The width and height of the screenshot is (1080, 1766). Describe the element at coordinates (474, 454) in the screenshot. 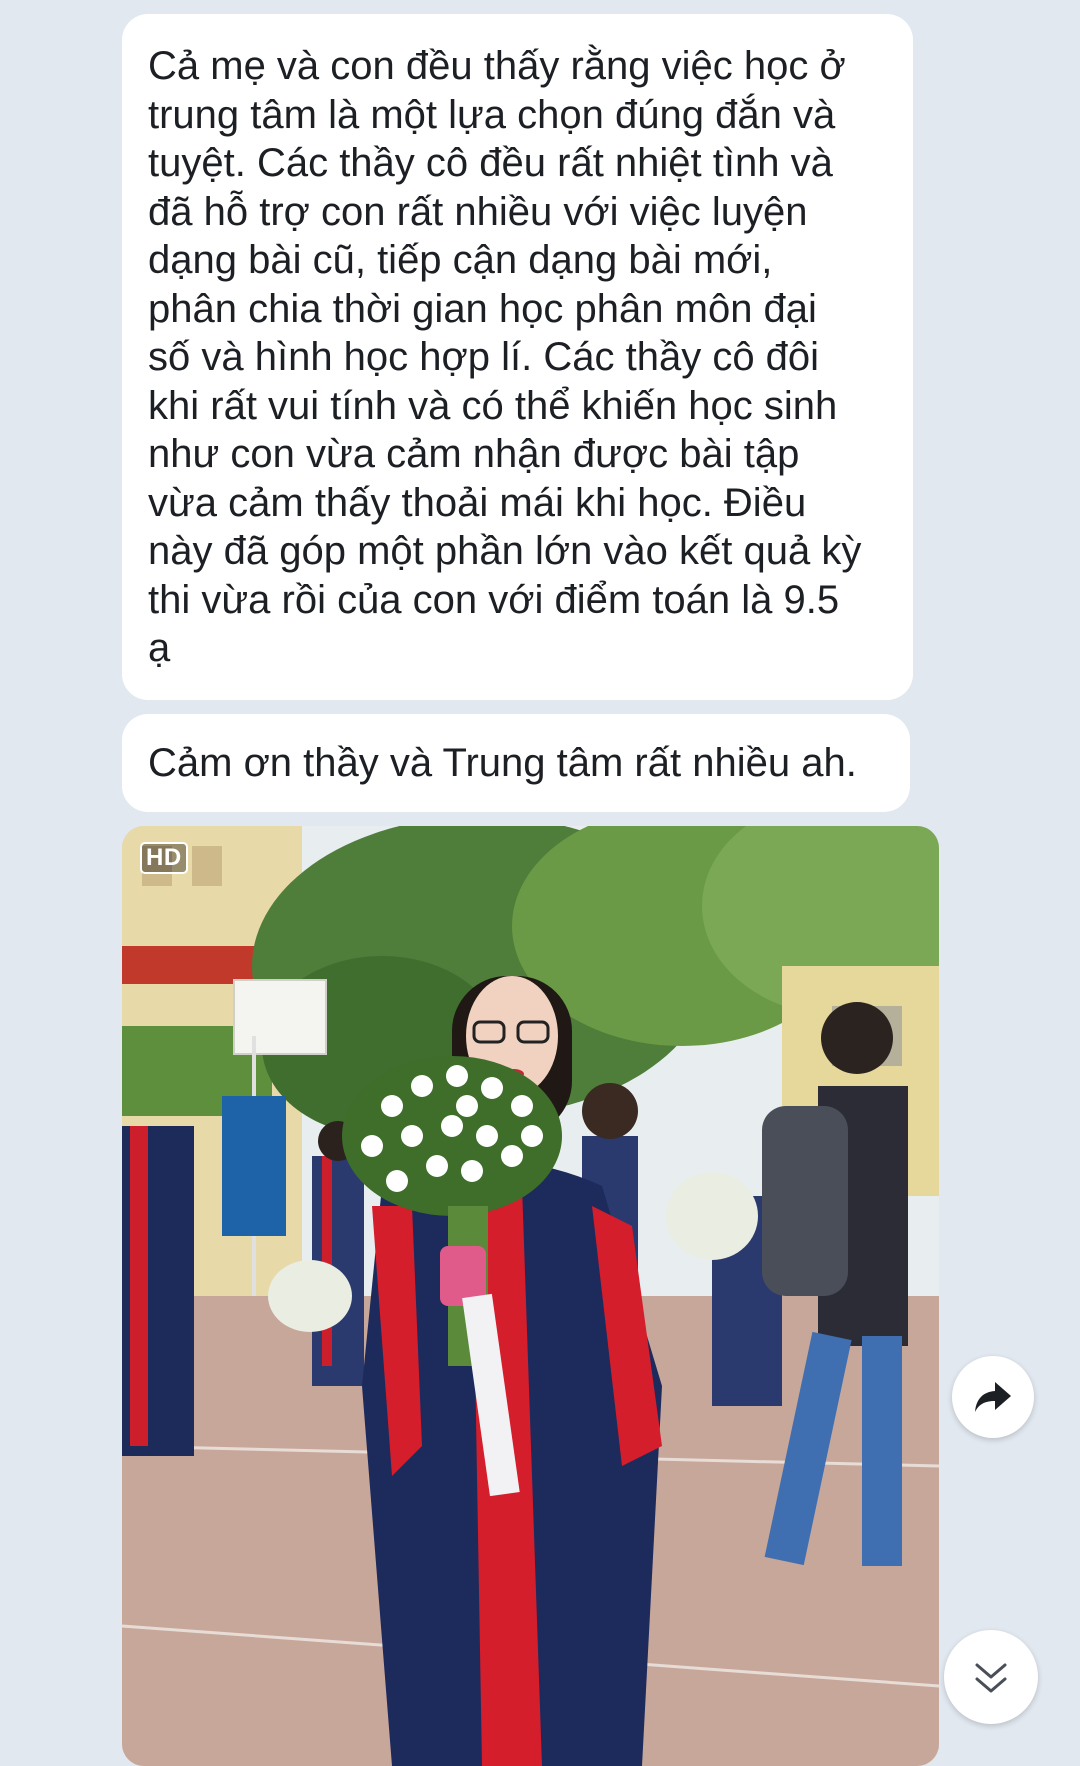

I see `message-line: như con vừa cảm nhận được bài tập` at that location.